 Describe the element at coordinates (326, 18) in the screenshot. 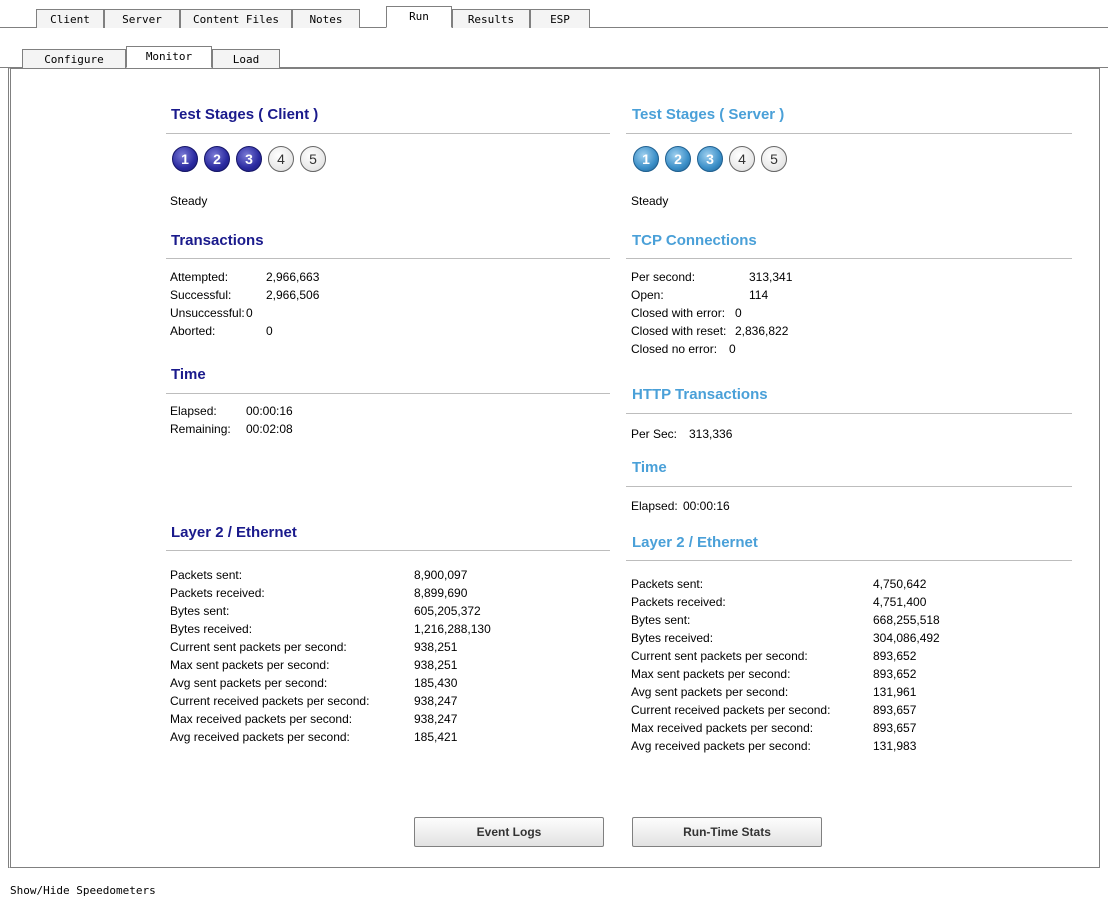

I see `tab-notes: Notes` at that location.